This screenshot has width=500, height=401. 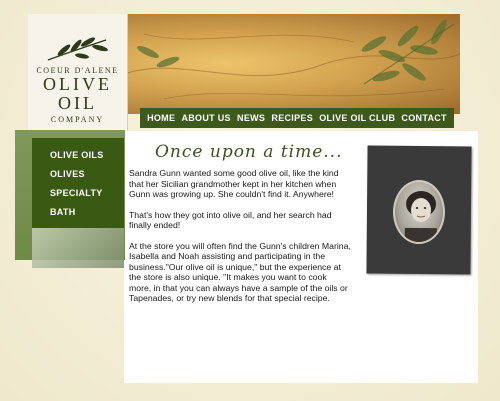 I want to click on sidebar-item-olive-oils: OLIVE OILS, so click(x=87, y=155).